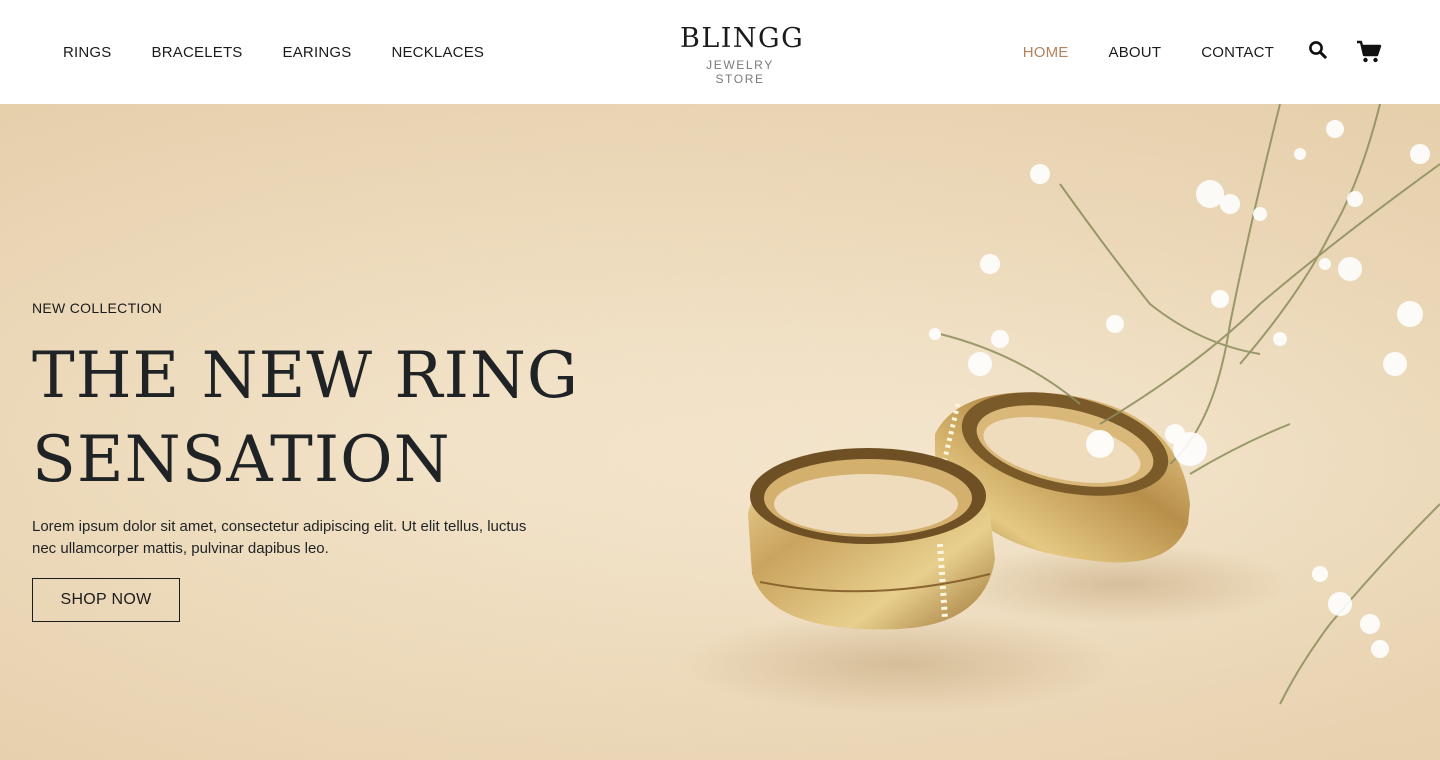  I want to click on cart-icon, so click(1369, 52).